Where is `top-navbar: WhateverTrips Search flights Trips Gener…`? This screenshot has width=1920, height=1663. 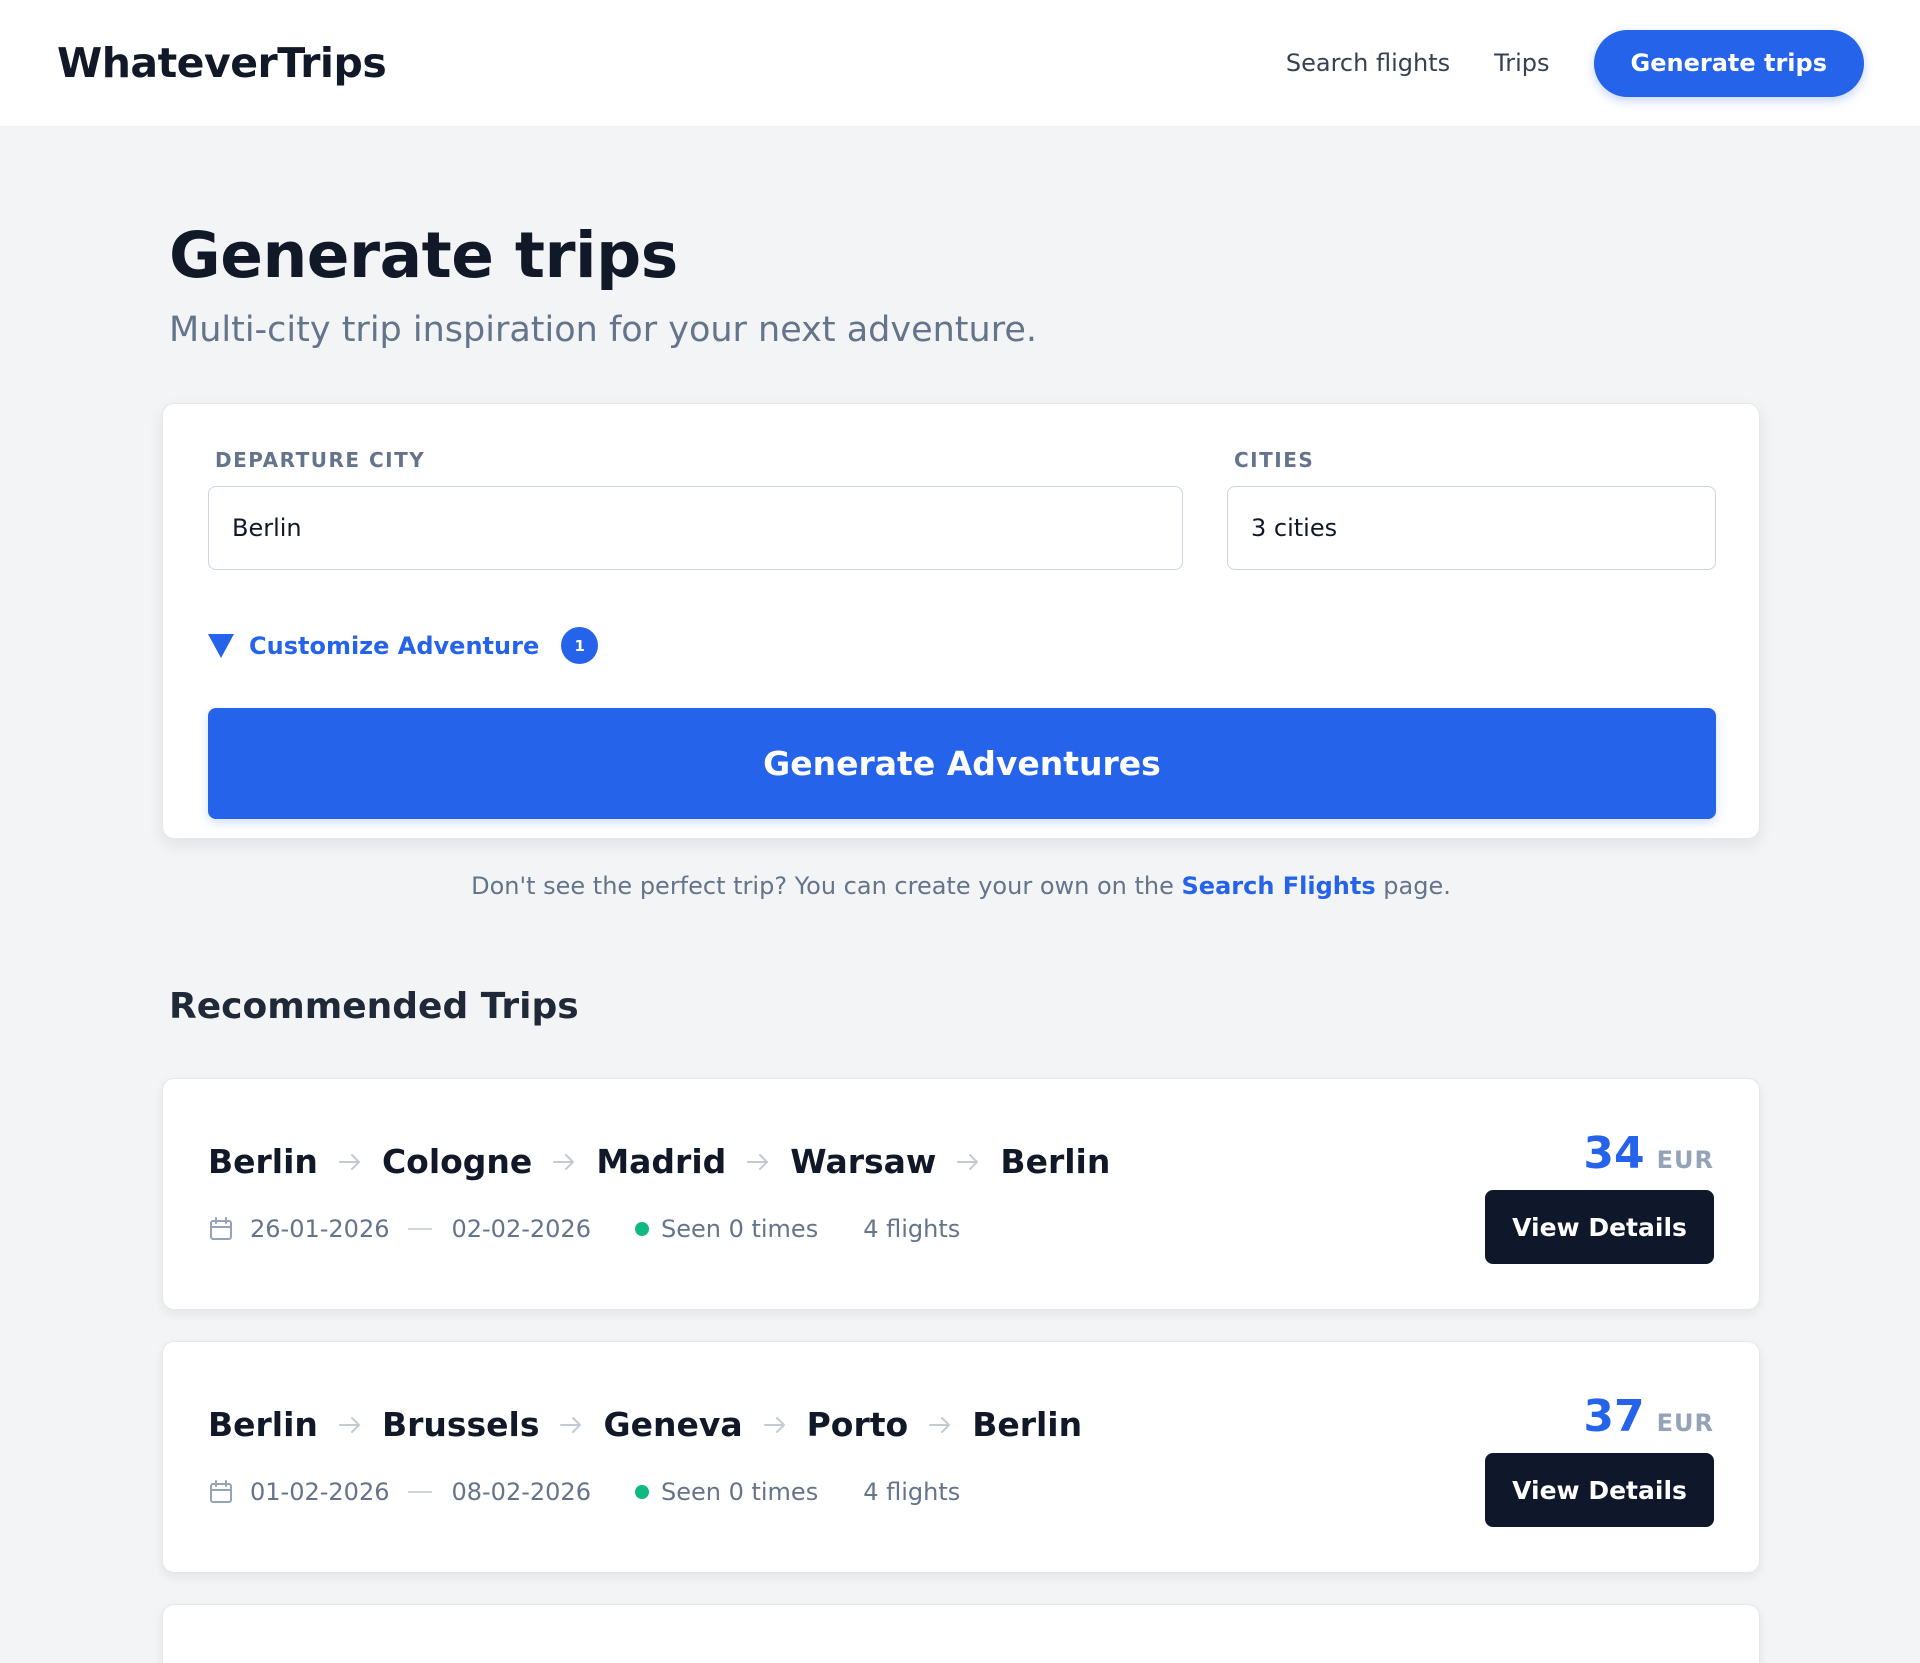
top-navbar: WhateverTrips Search flights Trips Gener… is located at coordinates (960, 63).